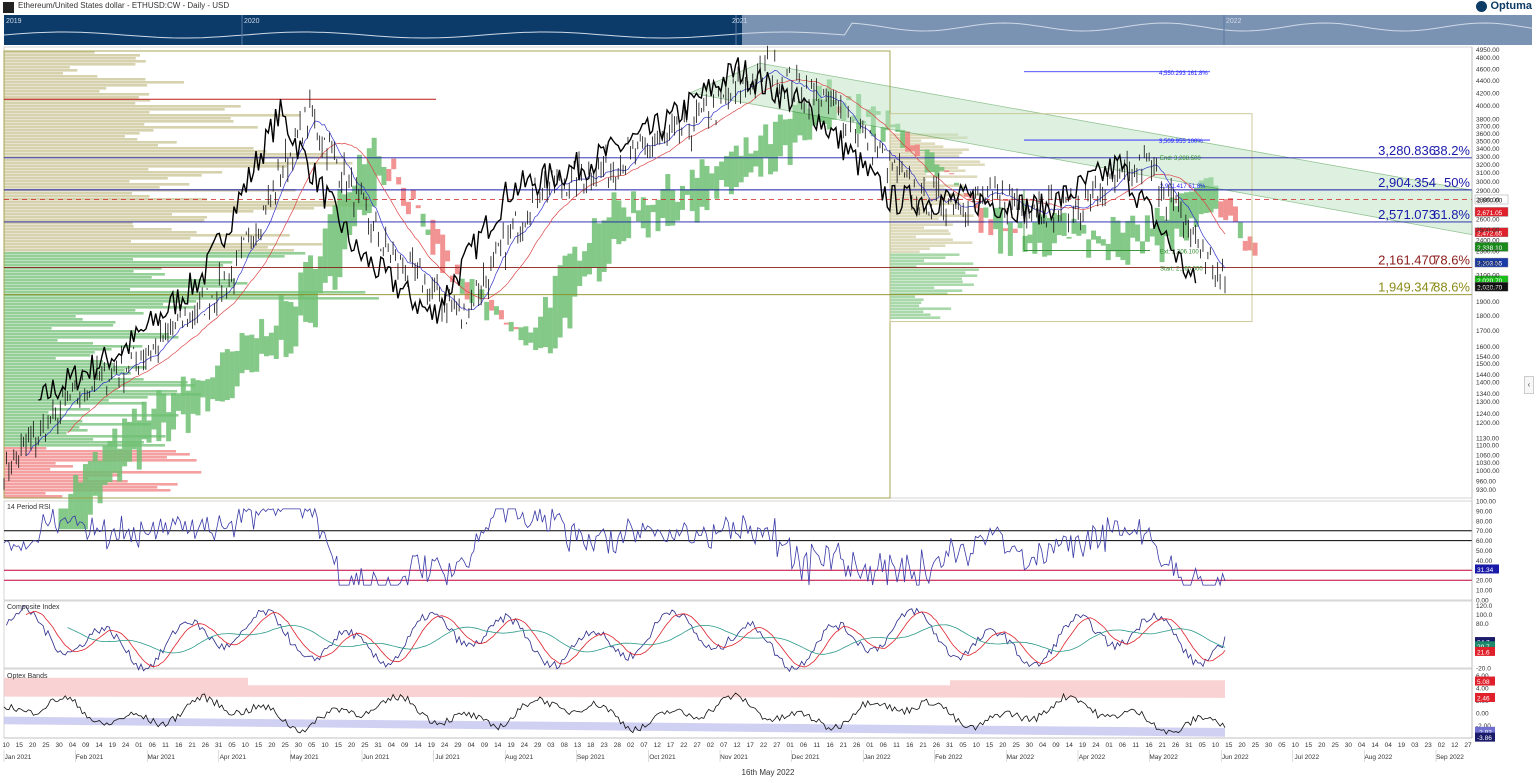 The image size is (1536, 783). What do you see at coordinates (591, 745) in the screenshot?
I see `x-axis-day-tick: 18` at bounding box center [591, 745].